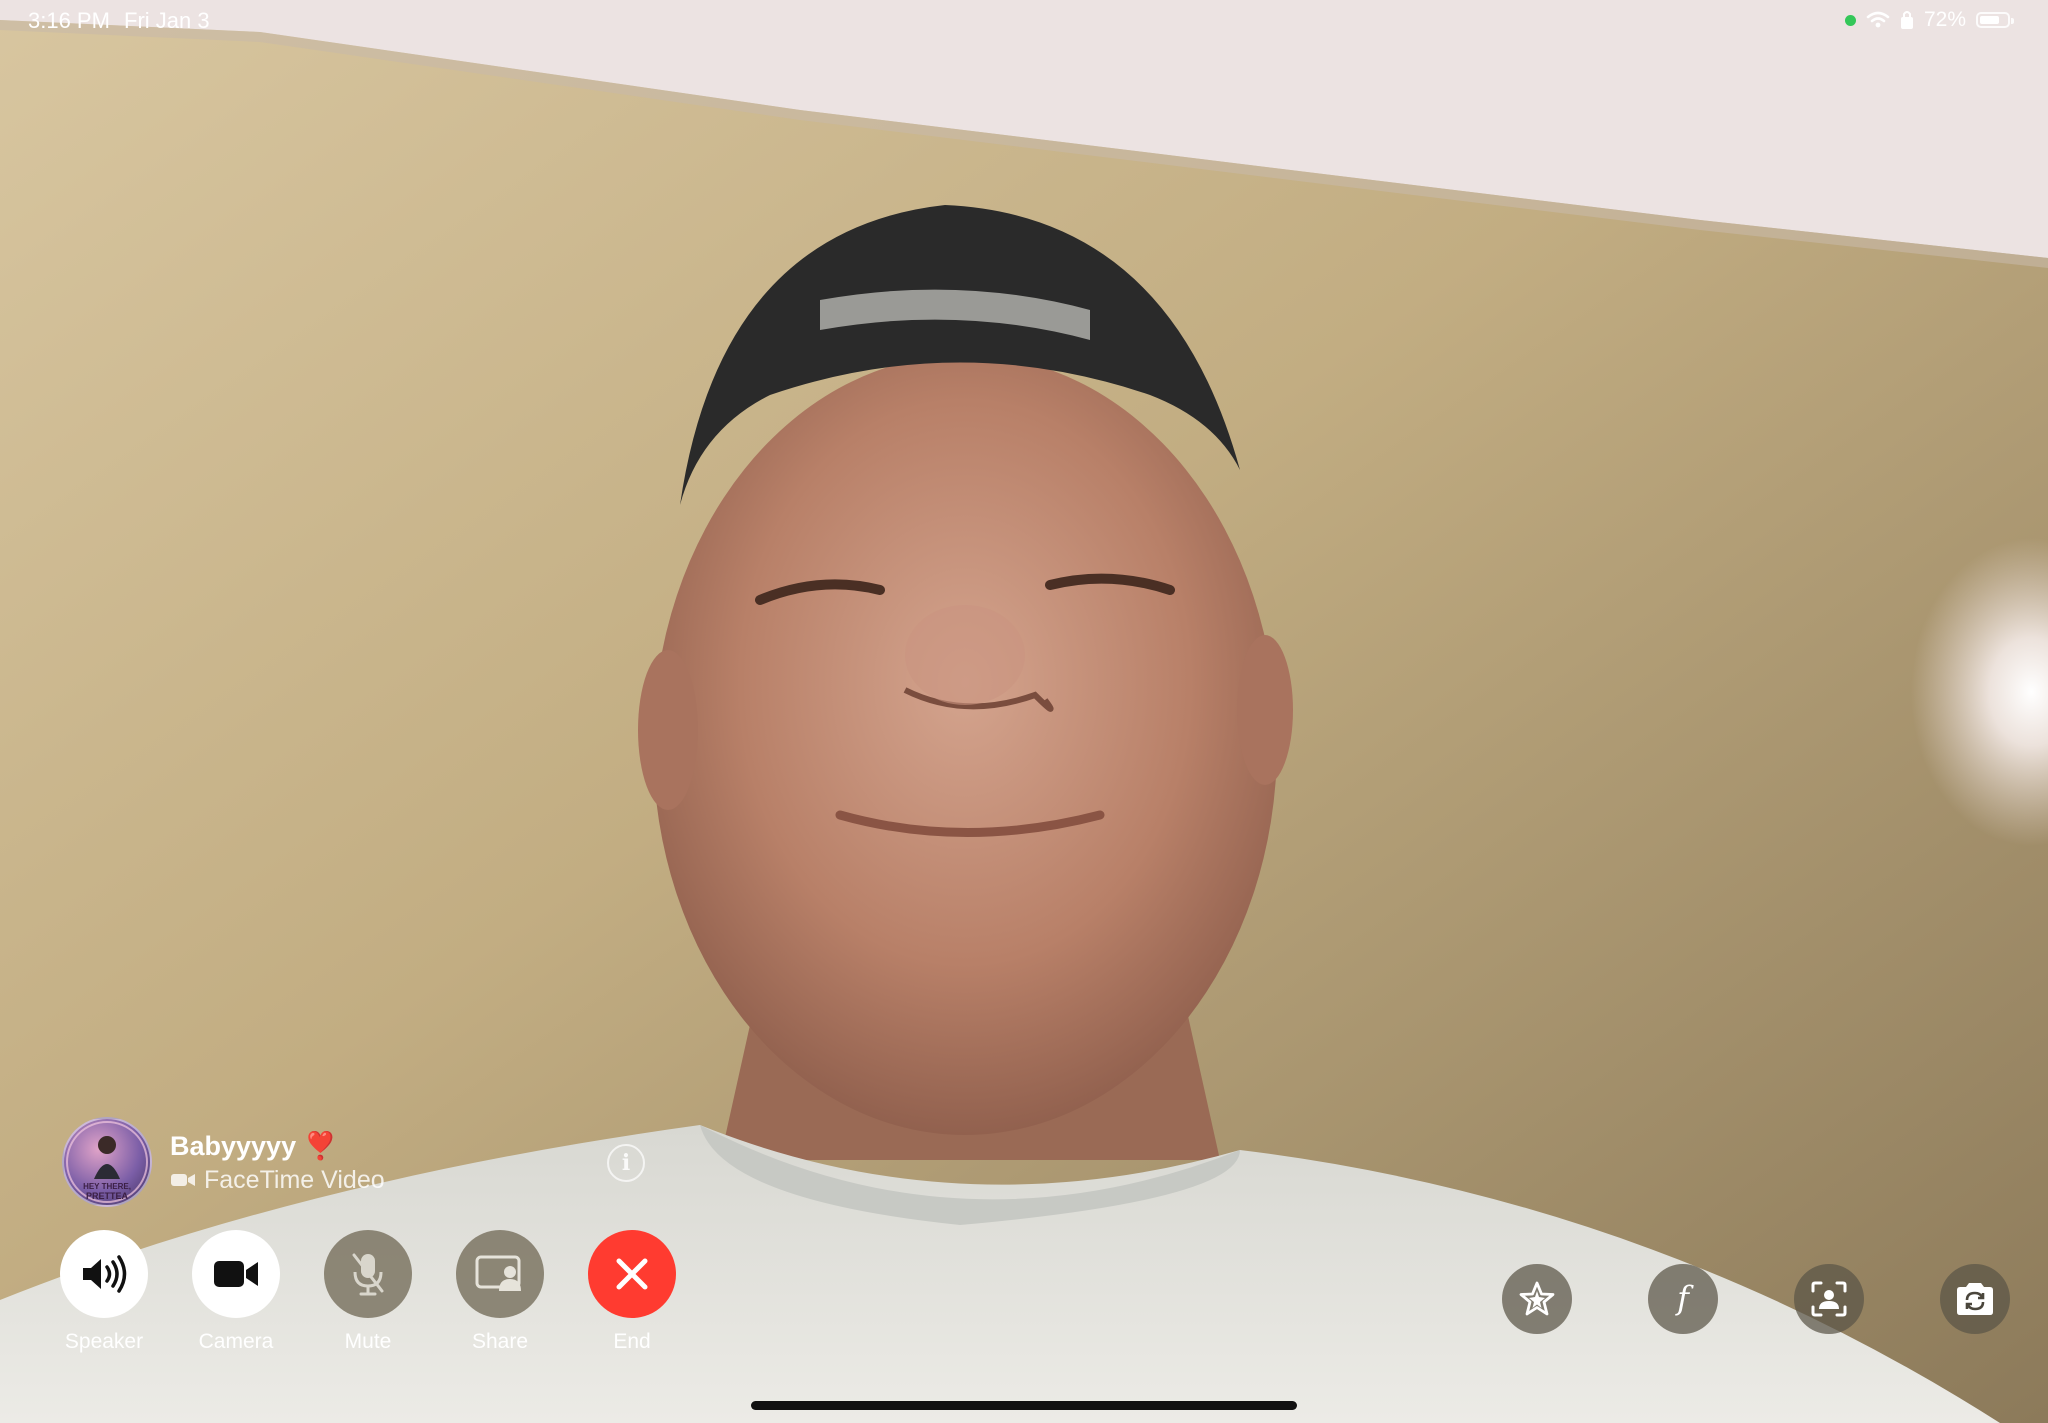 This screenshot has width=2048, height=1423. I want to click on call-controls: Speaker Camera Mute Share End, so click(368, 1292).